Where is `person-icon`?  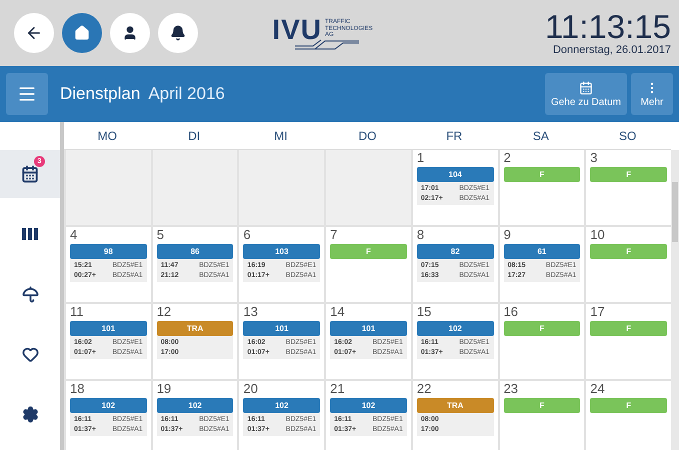
person-icon is located at coordinates (130, 33).